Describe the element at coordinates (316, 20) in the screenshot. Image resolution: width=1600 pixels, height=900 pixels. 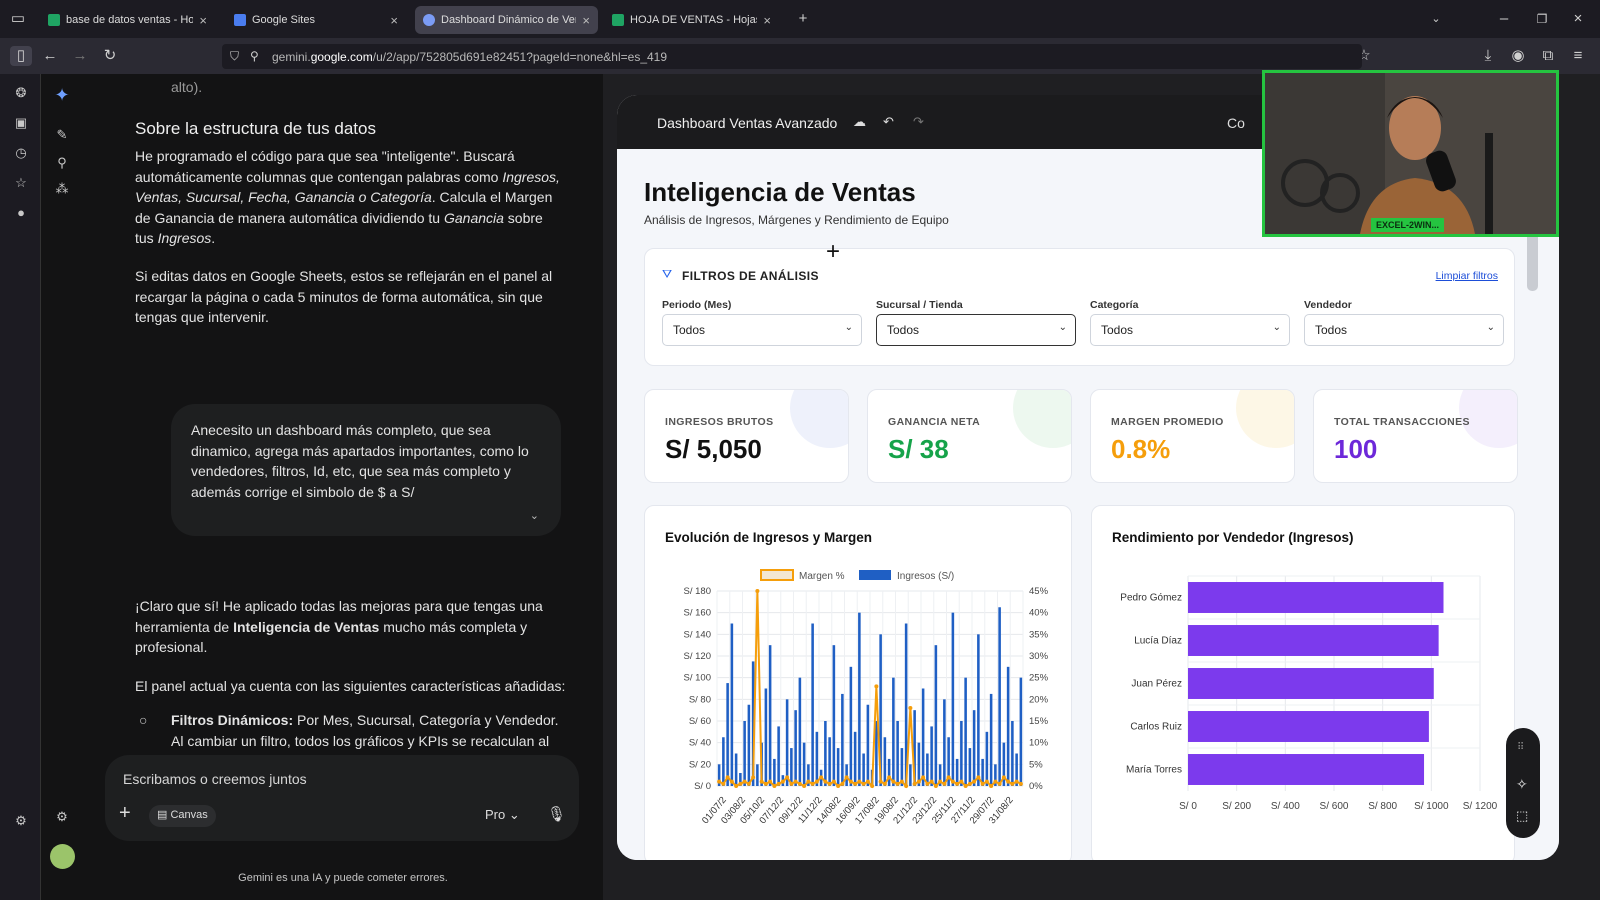
I see `tab-google-sites: Google Sites ×` at that location.